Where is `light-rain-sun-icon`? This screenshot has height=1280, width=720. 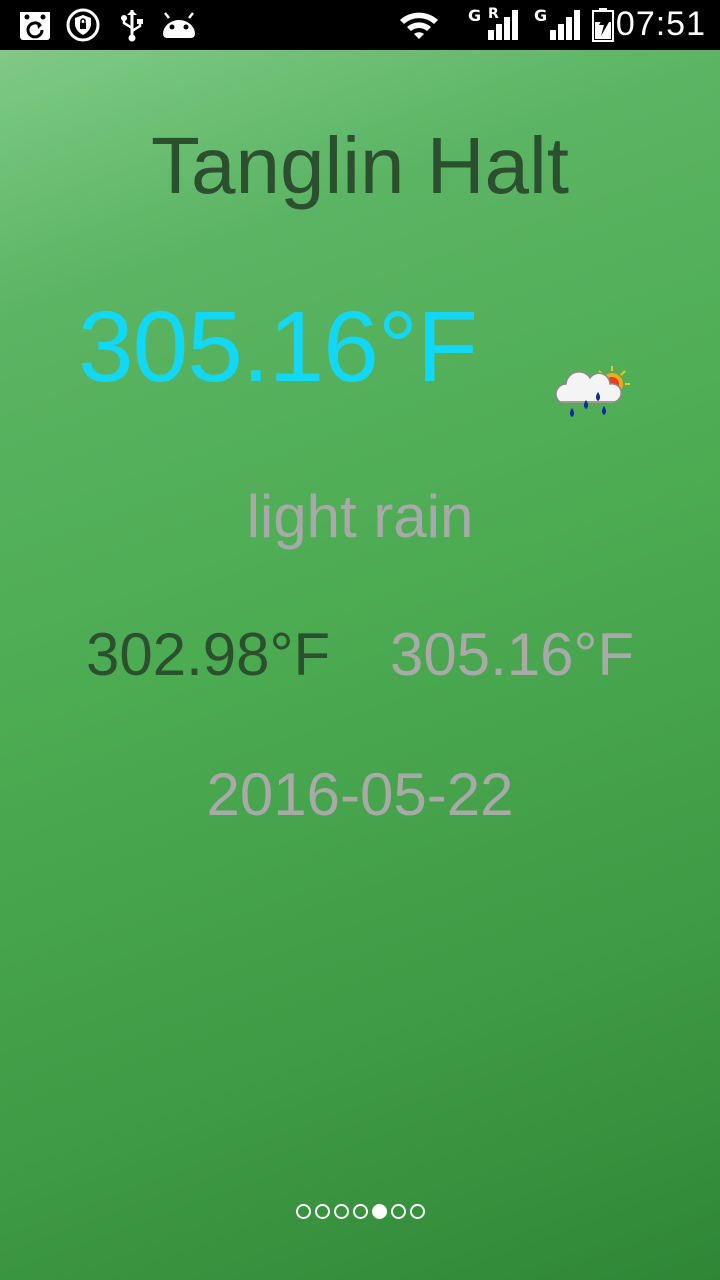 light-rain-sun-icon is located at coordinates (592, 391).